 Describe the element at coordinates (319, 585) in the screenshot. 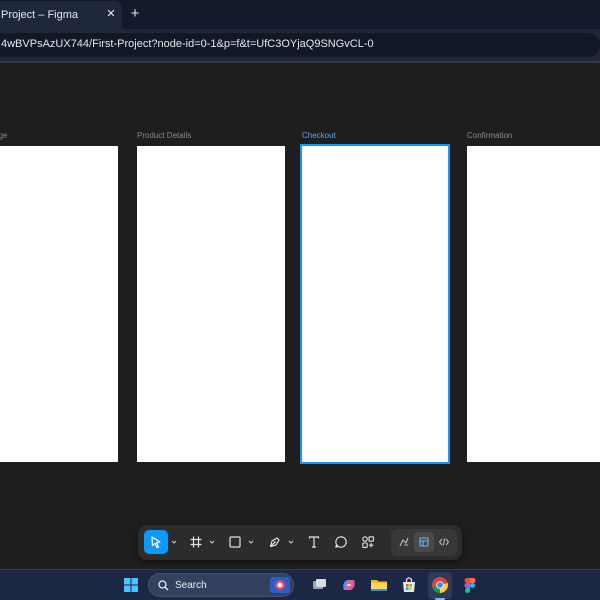

I see `task-view-icon` at that location.